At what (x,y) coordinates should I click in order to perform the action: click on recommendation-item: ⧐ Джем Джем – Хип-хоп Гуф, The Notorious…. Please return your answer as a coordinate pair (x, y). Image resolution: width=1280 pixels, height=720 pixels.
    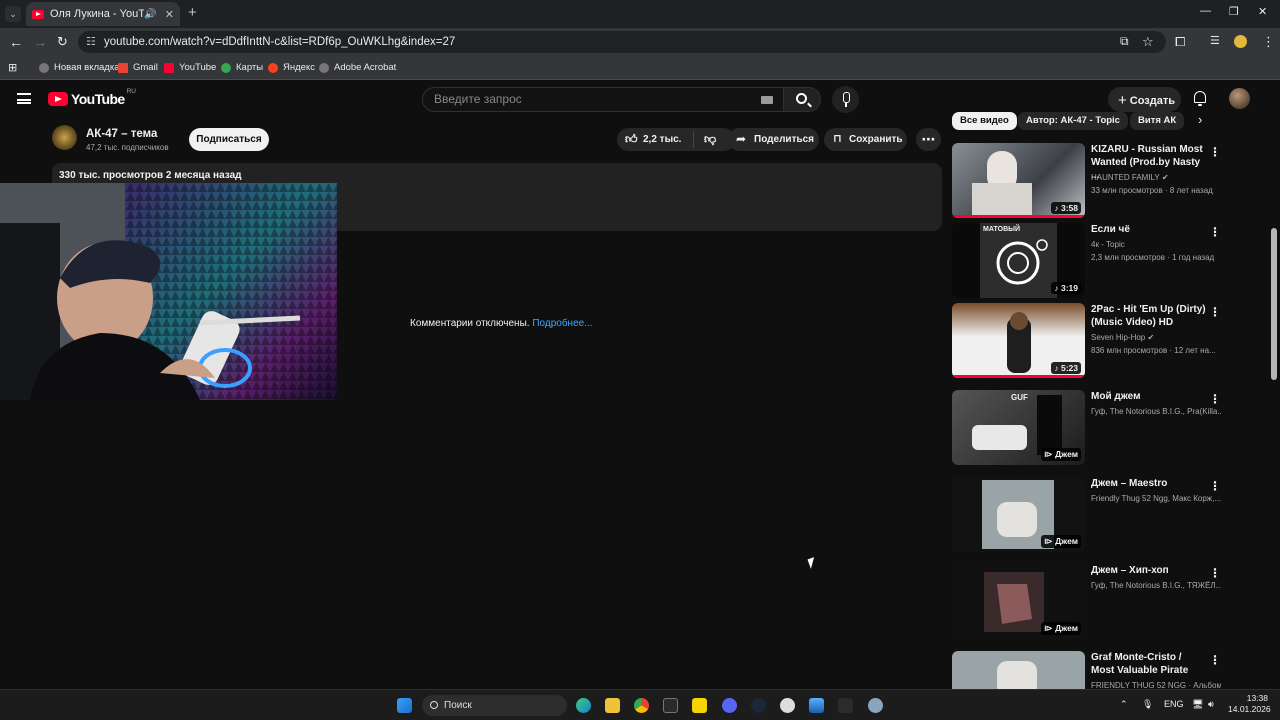
    Looking at the image, I should click on (1088, 603).